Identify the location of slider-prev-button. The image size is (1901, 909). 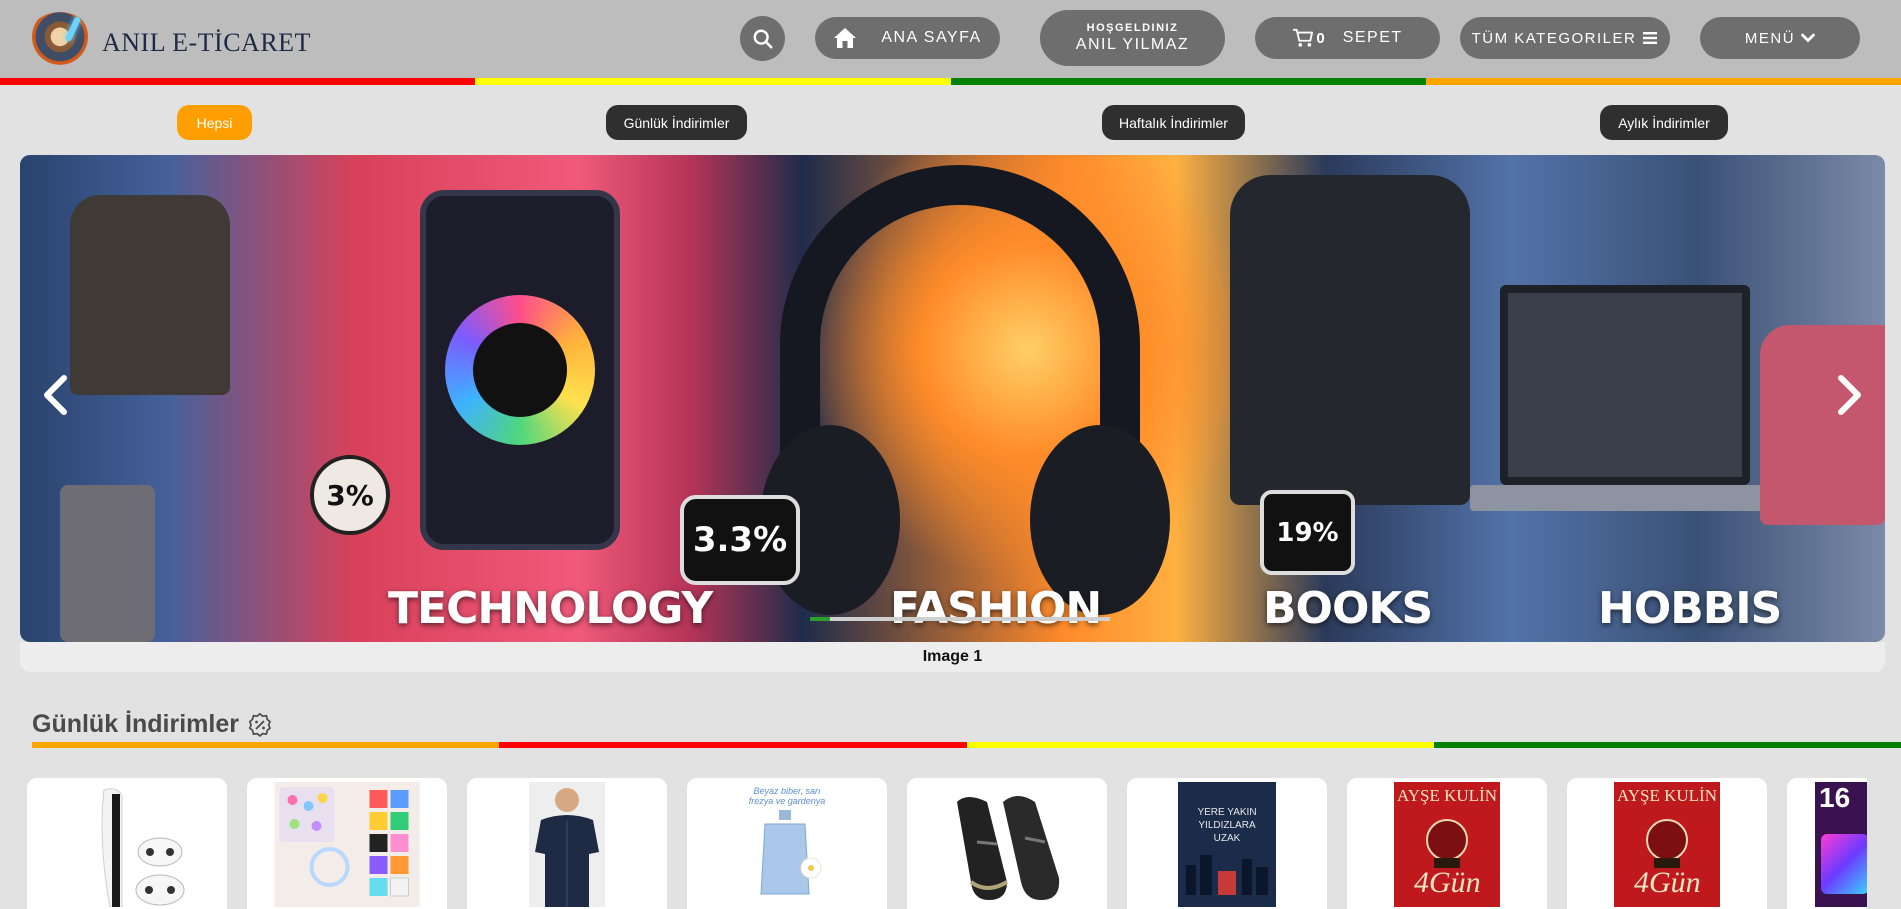
(55, 395).